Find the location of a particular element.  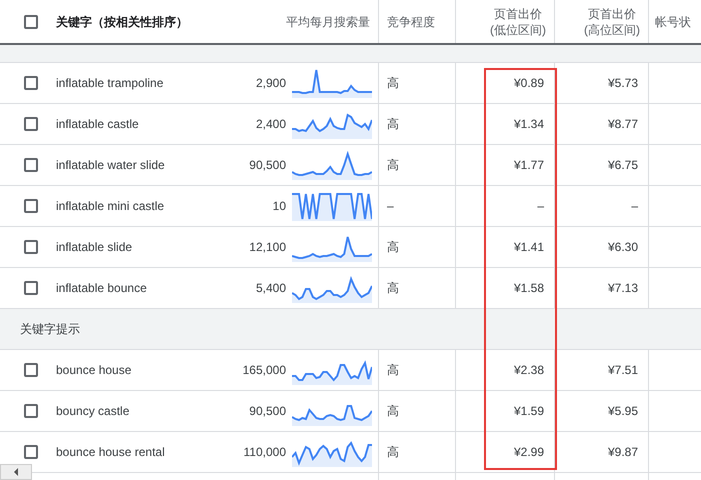

high-bid: – is located at coordinates (634, 206).